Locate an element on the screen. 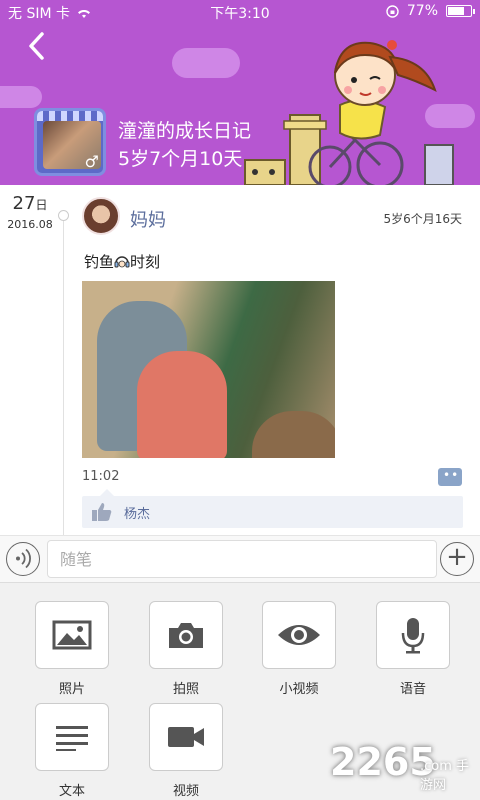  post-text: 钓鱼 时刻 is located at coordinates (122, 261).